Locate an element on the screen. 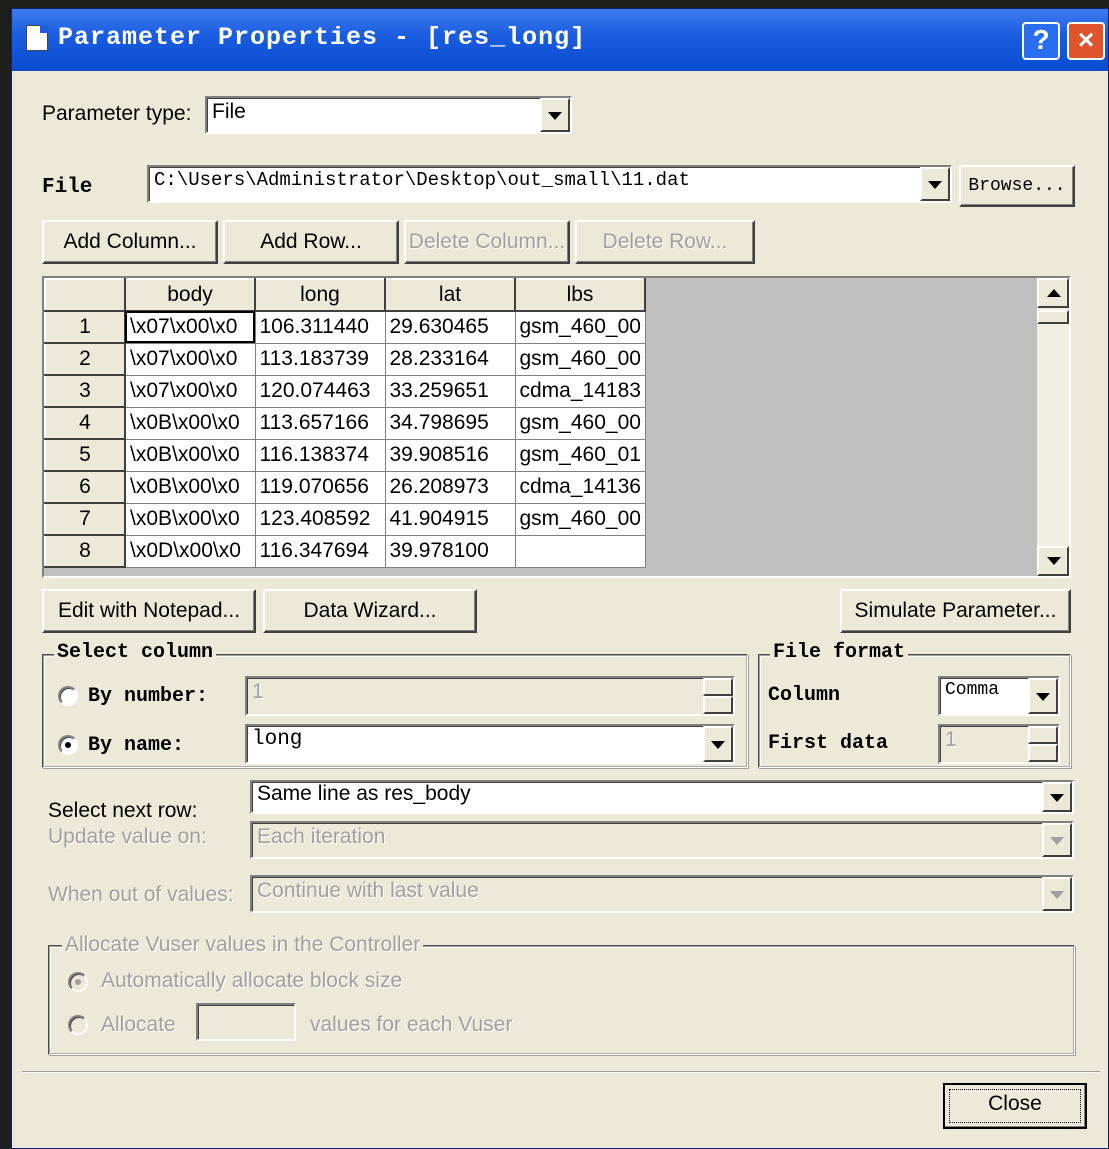  by-number-label: By number: is located at coordinates (148, 696).